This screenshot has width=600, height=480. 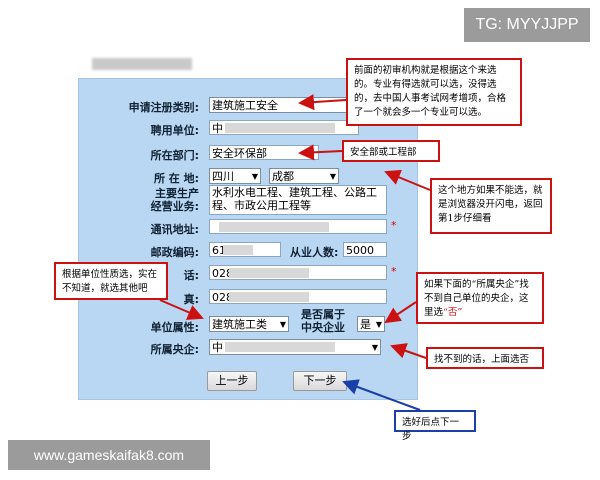 What do you see at coordinates (181, 309) in the screenshot?
I see `arrow-unit-property` at bounding box center [181, 309].